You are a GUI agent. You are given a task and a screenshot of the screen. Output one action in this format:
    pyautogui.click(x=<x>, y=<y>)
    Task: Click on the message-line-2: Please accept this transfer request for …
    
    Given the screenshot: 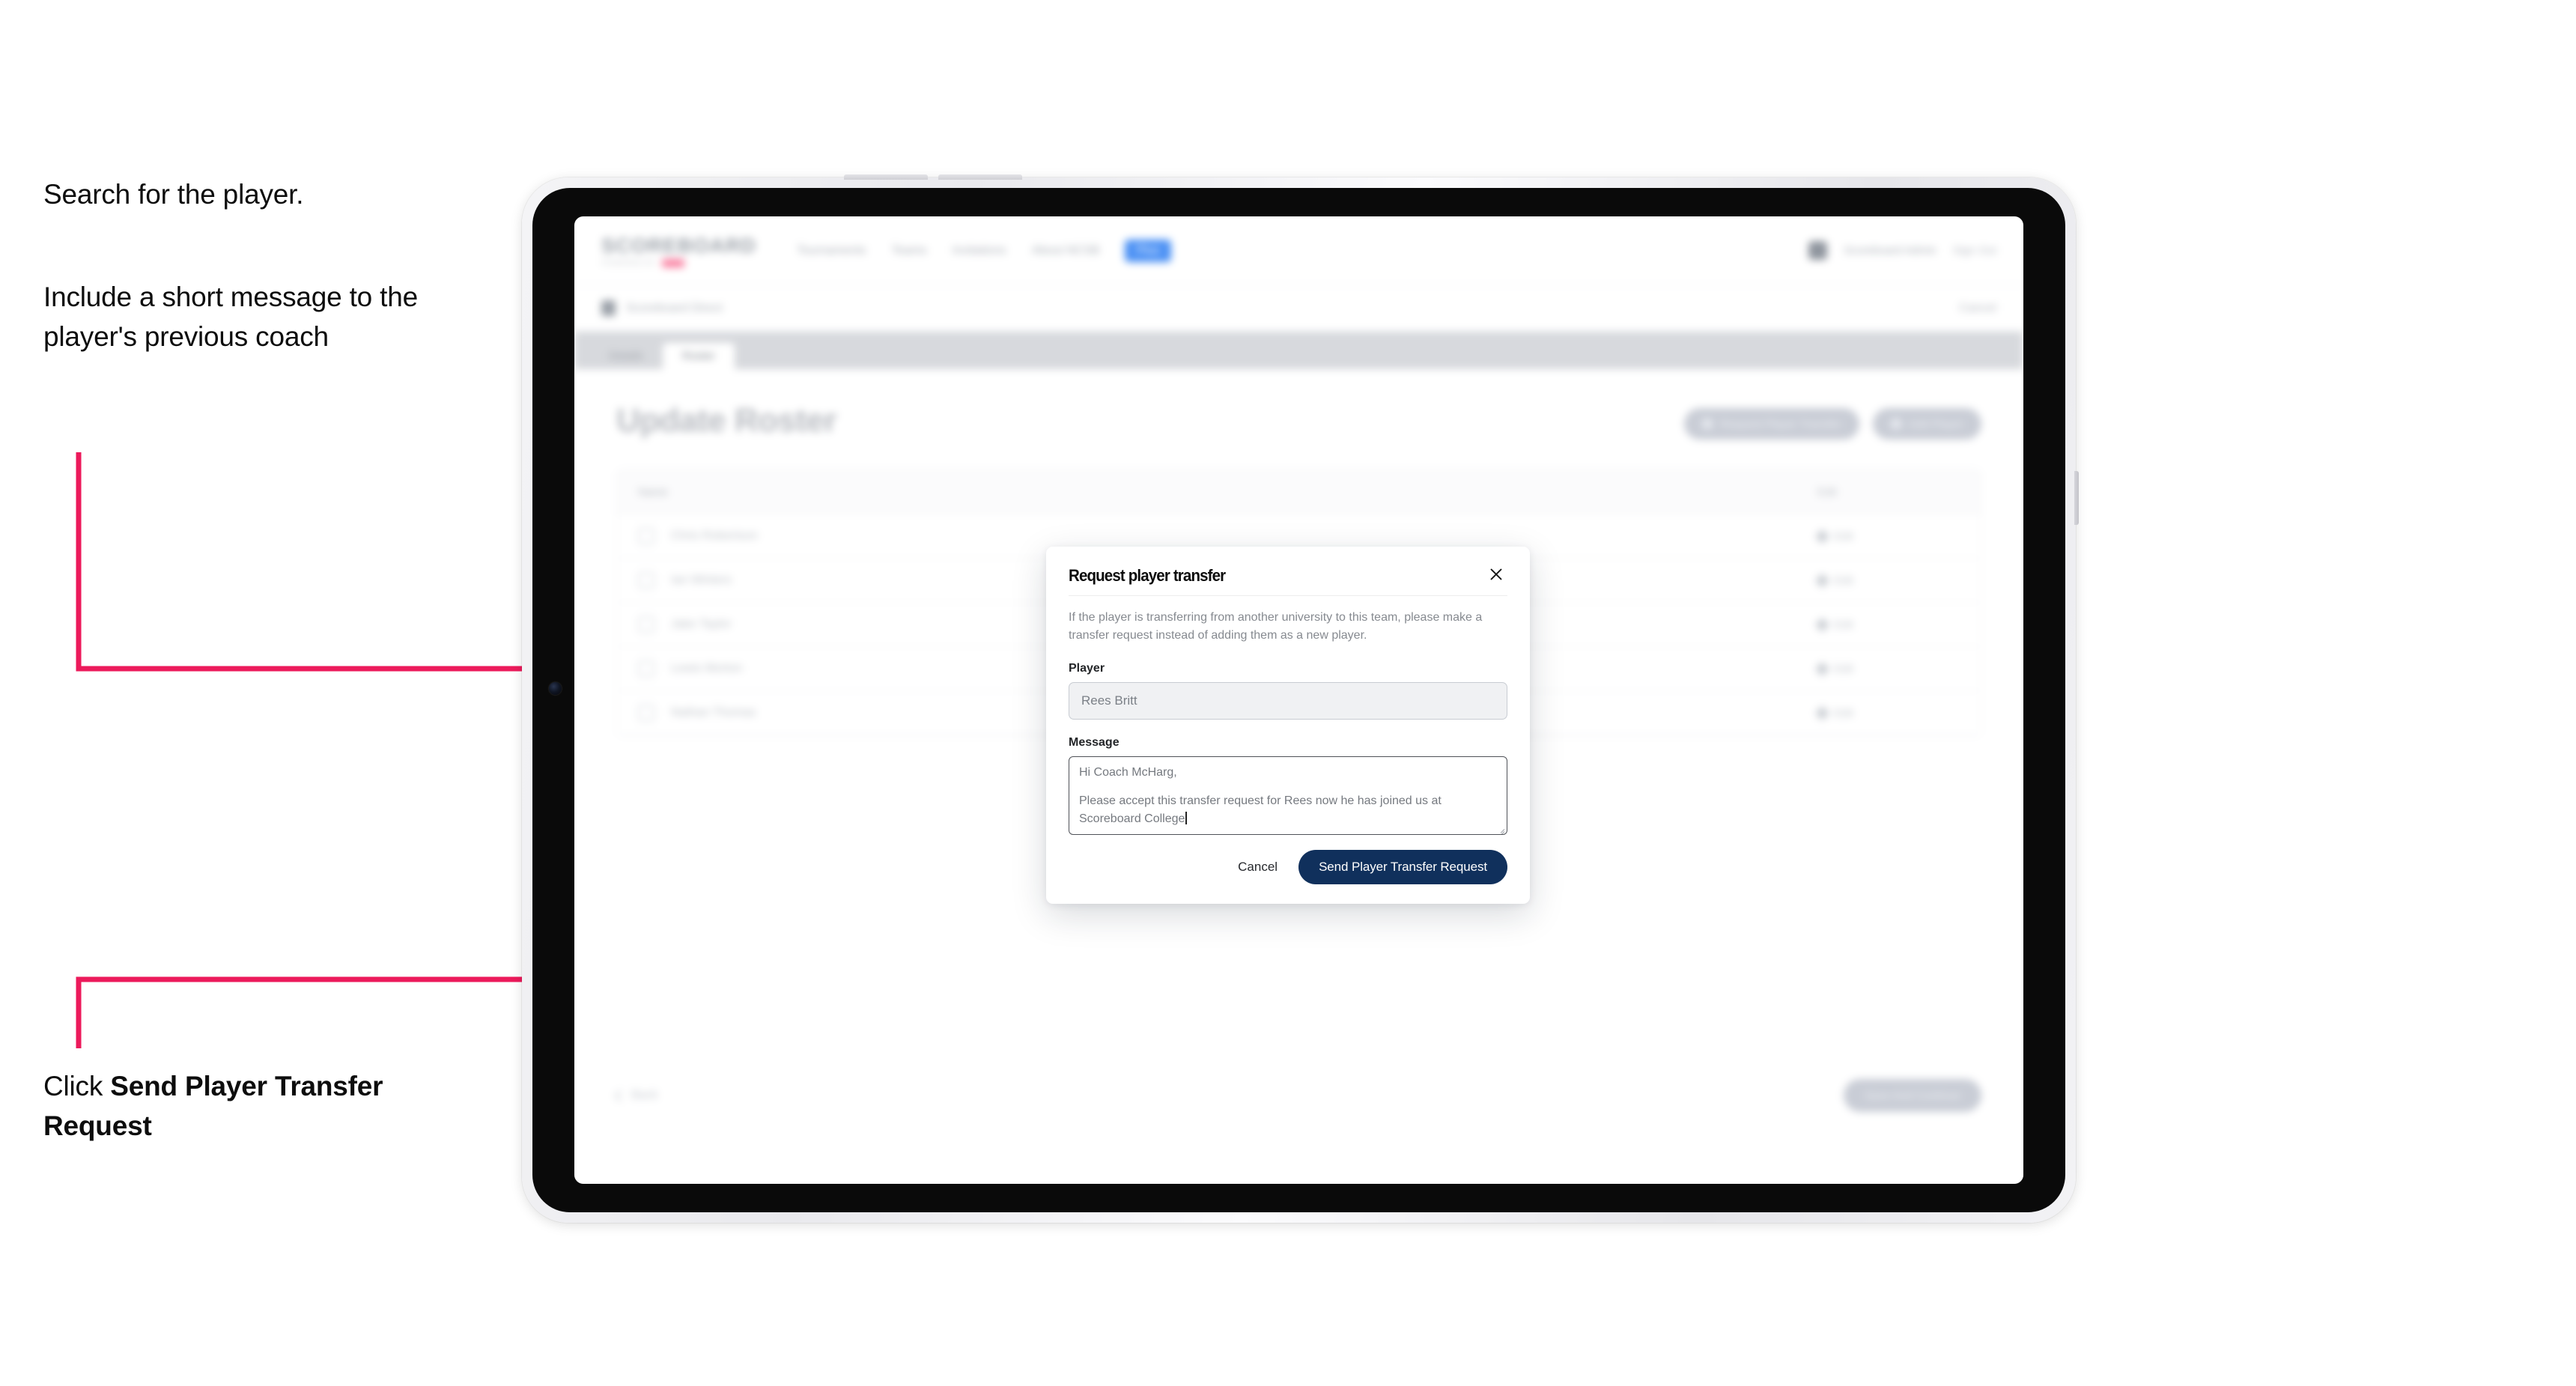 What is the action you would take?
    pyautogui.click(x=1288, y=810)
    